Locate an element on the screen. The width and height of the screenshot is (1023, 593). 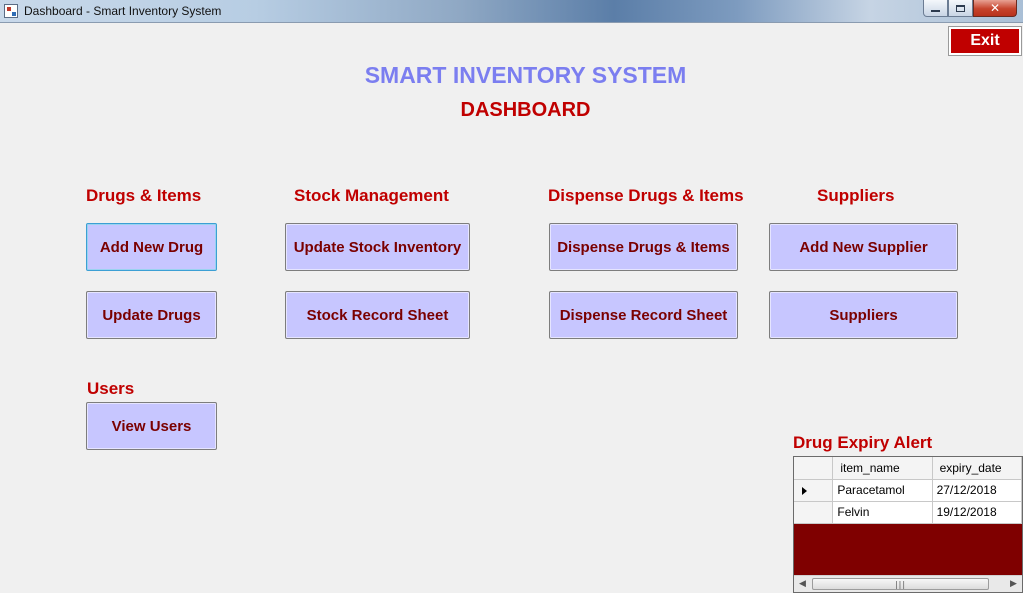
column-header-item-name: item_name is located at coordinates (882, 468).